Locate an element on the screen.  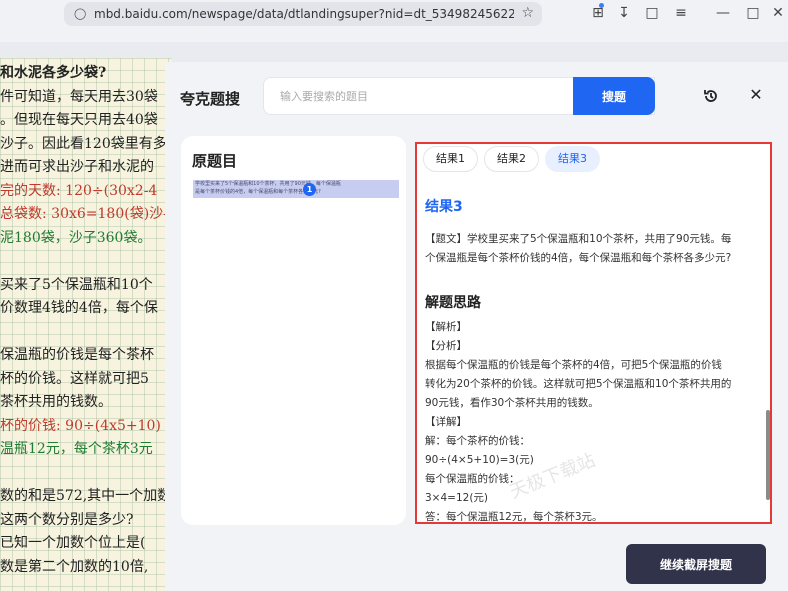
scrollbar is located at coordinates (768, 455).